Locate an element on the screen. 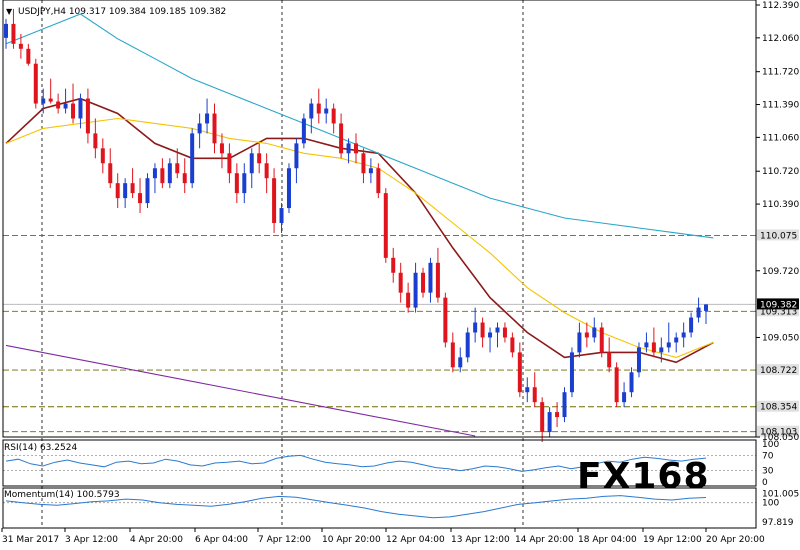  momentum-tick-2: 97.819 is located at coordinates (778, 523).